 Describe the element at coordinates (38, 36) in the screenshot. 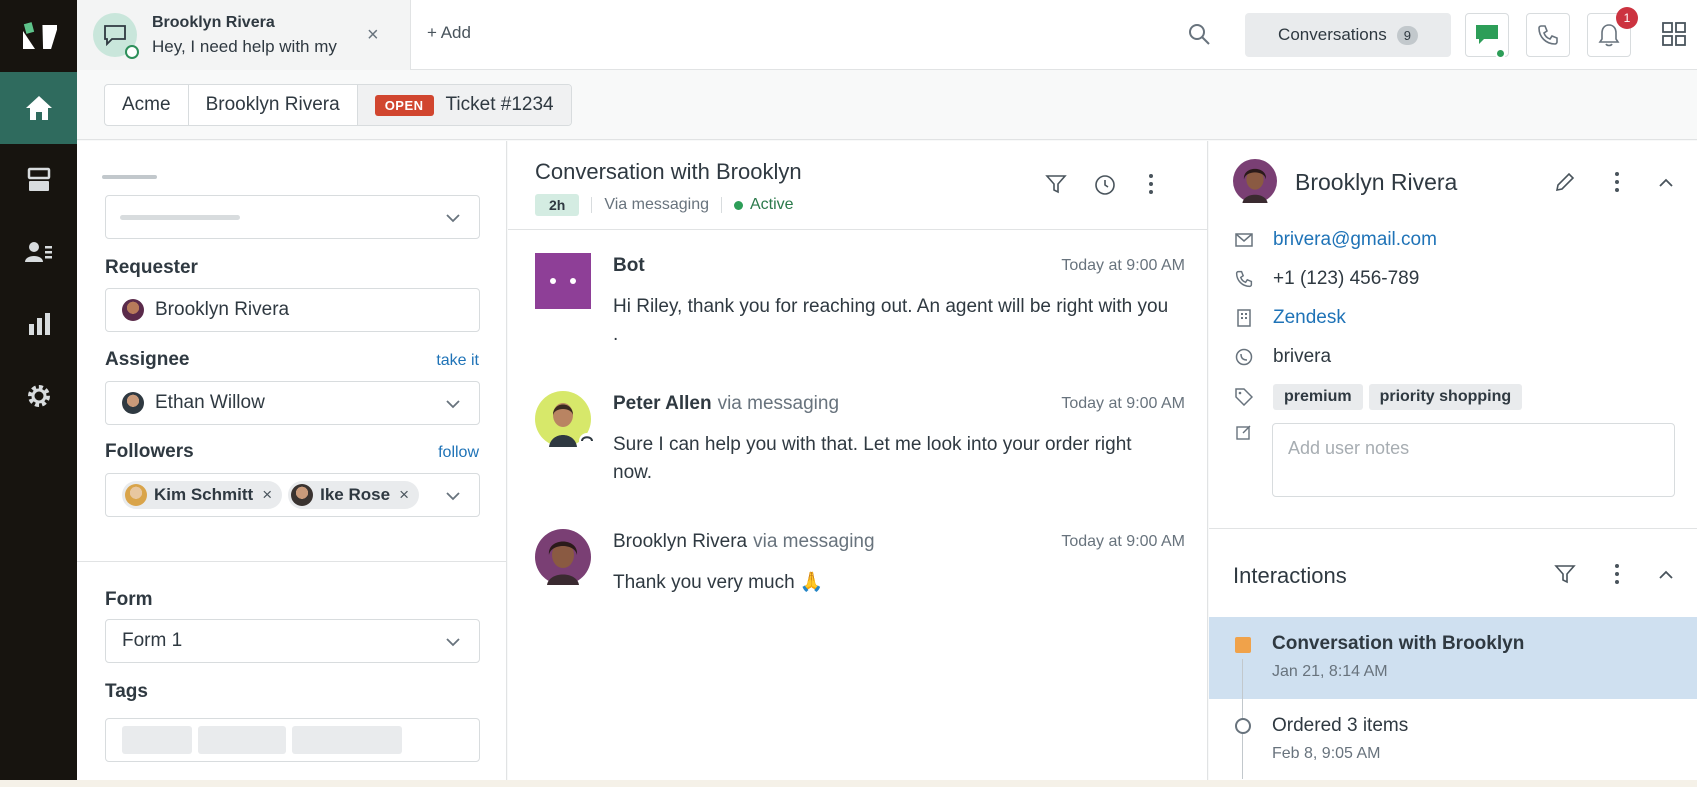

I see `zendesk-logo-icon` at that location.